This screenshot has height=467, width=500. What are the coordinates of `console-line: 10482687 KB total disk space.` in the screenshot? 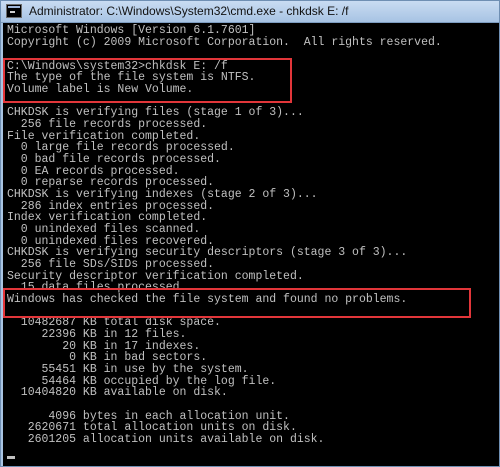 It's located at (114, 322).